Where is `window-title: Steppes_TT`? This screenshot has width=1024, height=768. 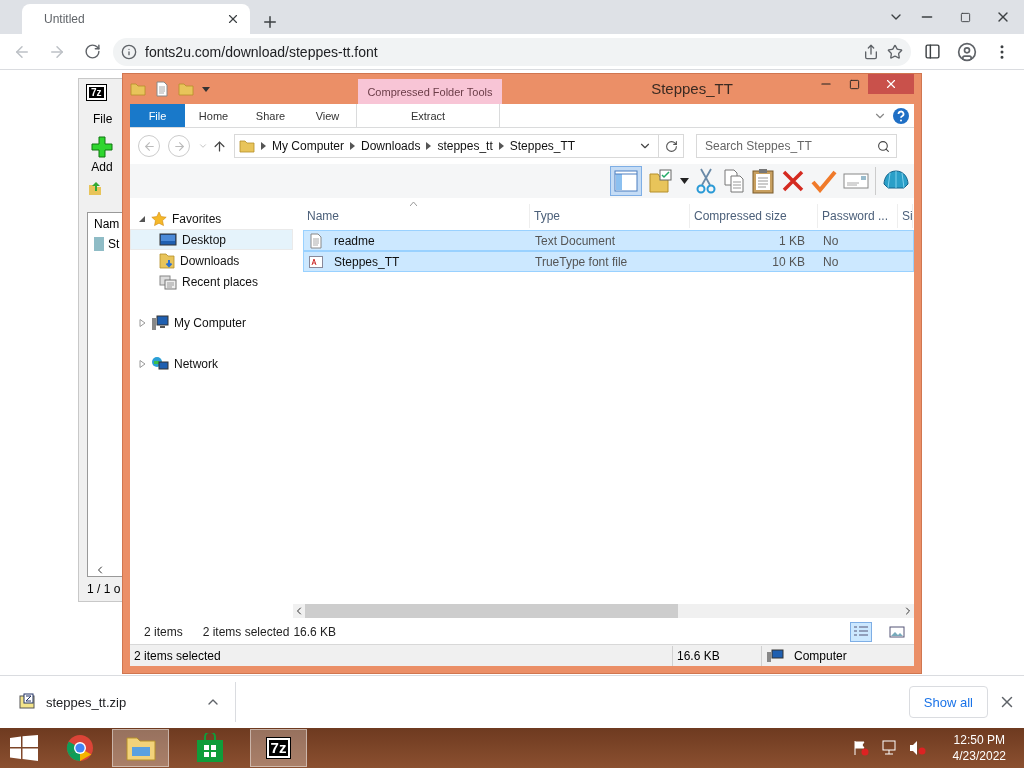 window-title: Steppes_TT is located at coordinates (692, 89).